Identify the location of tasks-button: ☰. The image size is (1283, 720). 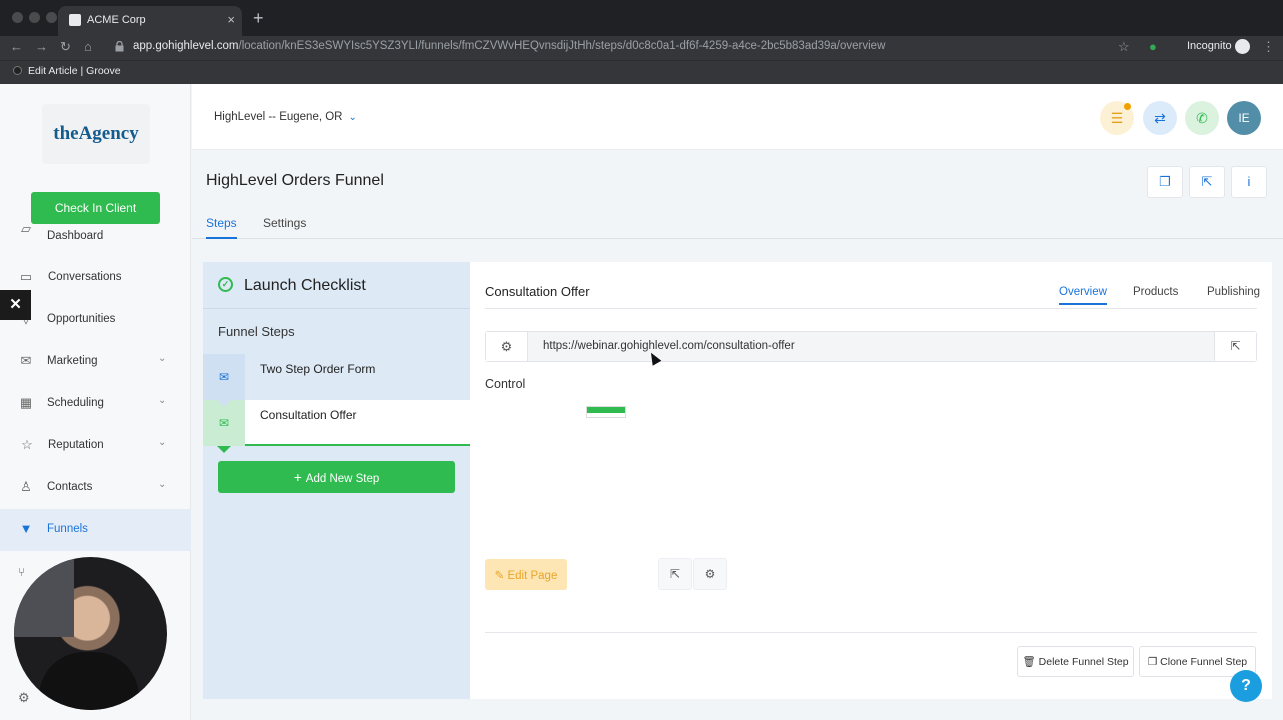
(1117, 118).